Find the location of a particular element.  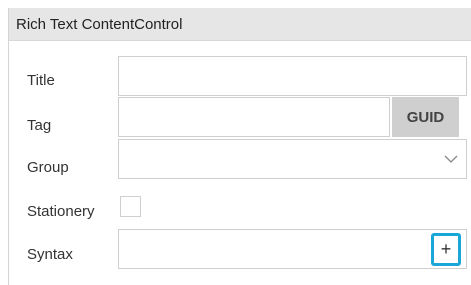

title-input is located at coordinates (292, 76).